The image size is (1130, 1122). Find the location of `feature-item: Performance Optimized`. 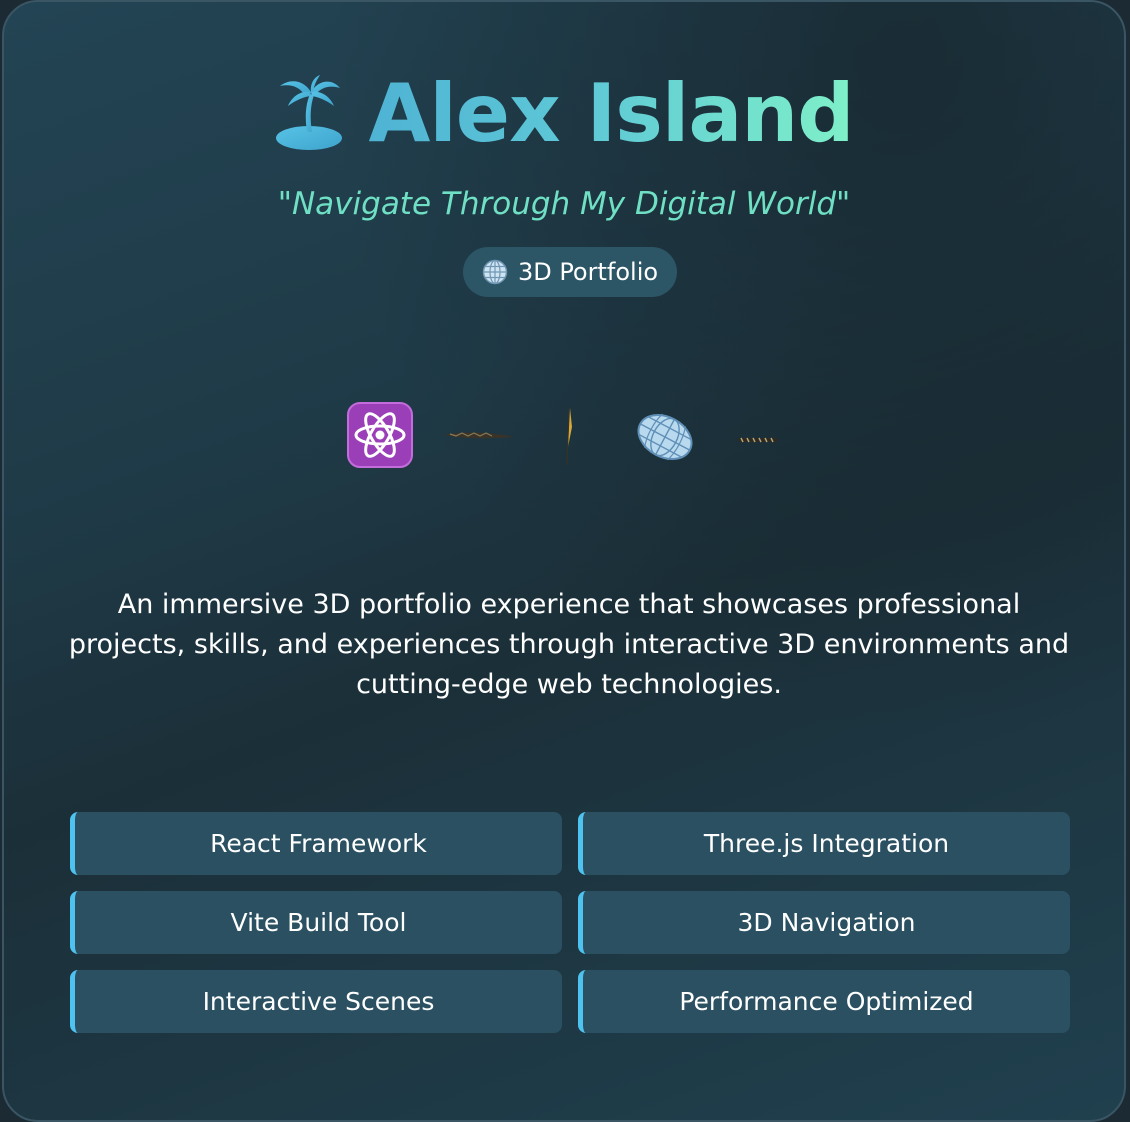

feature-item: Performance Optimized is located at coordinates (824, 1001).